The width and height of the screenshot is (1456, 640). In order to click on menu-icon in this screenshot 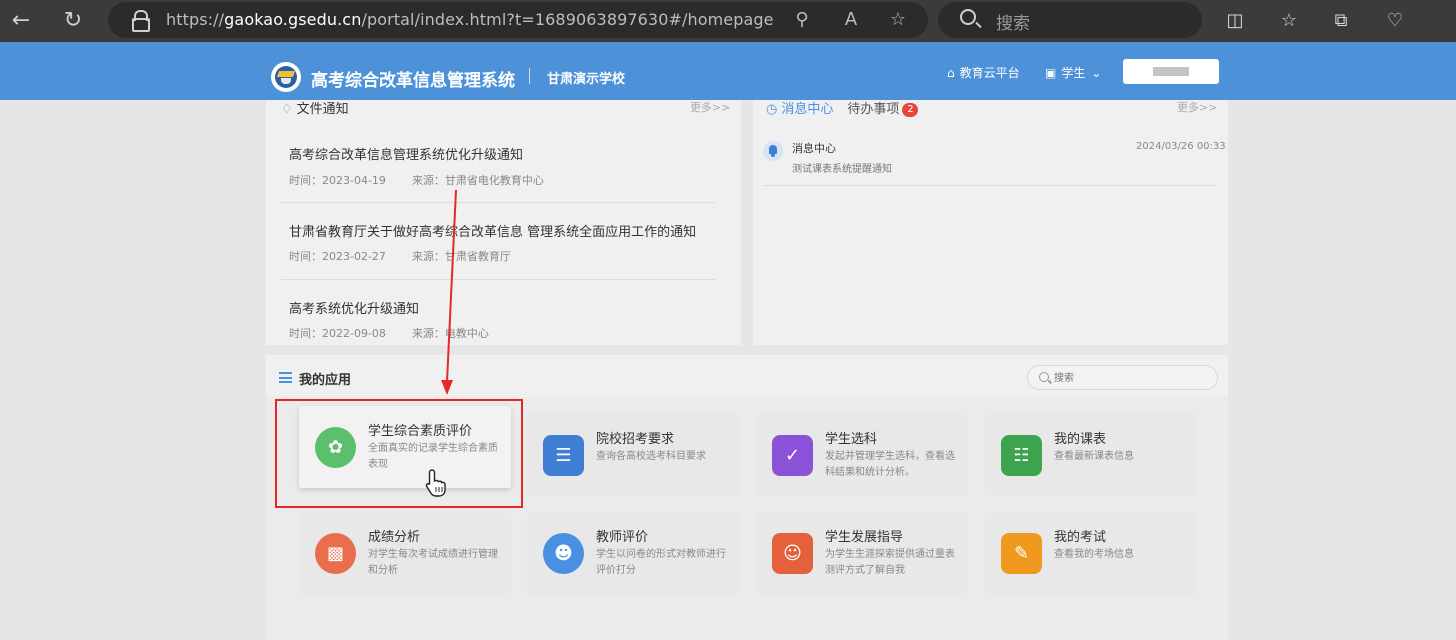, I will do `click(285, 377)`.